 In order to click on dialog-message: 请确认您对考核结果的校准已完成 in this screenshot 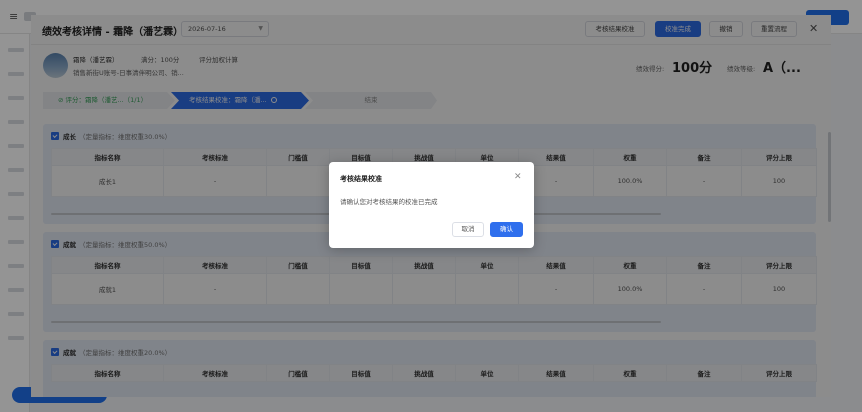, I will do `click(389, 202)`.